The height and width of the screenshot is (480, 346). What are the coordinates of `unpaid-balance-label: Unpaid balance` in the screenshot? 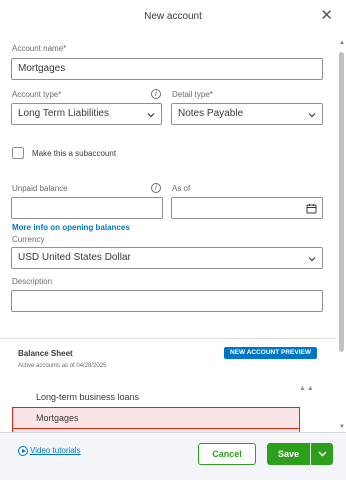 It's located at (40, 188).